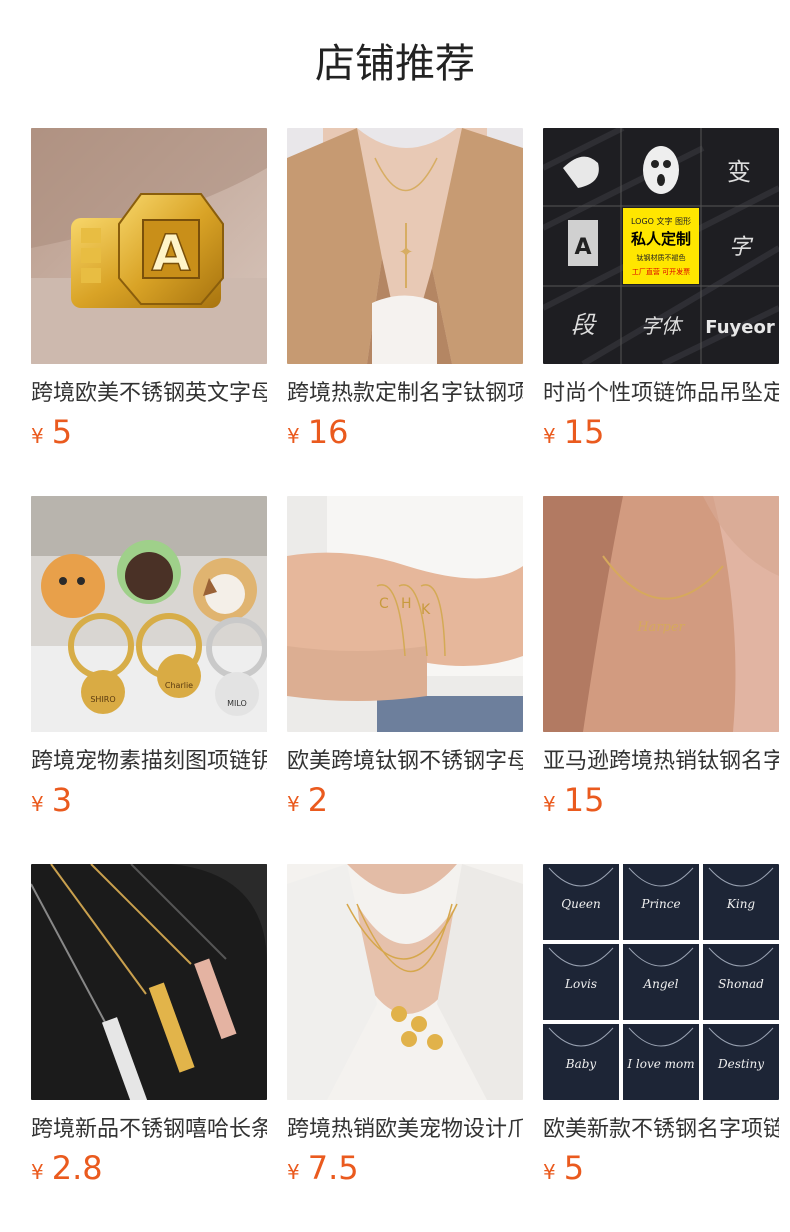  What do you see at coordinates (661, 614) in the screenshot?
I see `product-image-name-necklace-harper: Harper` at bounding box center [661, 614].